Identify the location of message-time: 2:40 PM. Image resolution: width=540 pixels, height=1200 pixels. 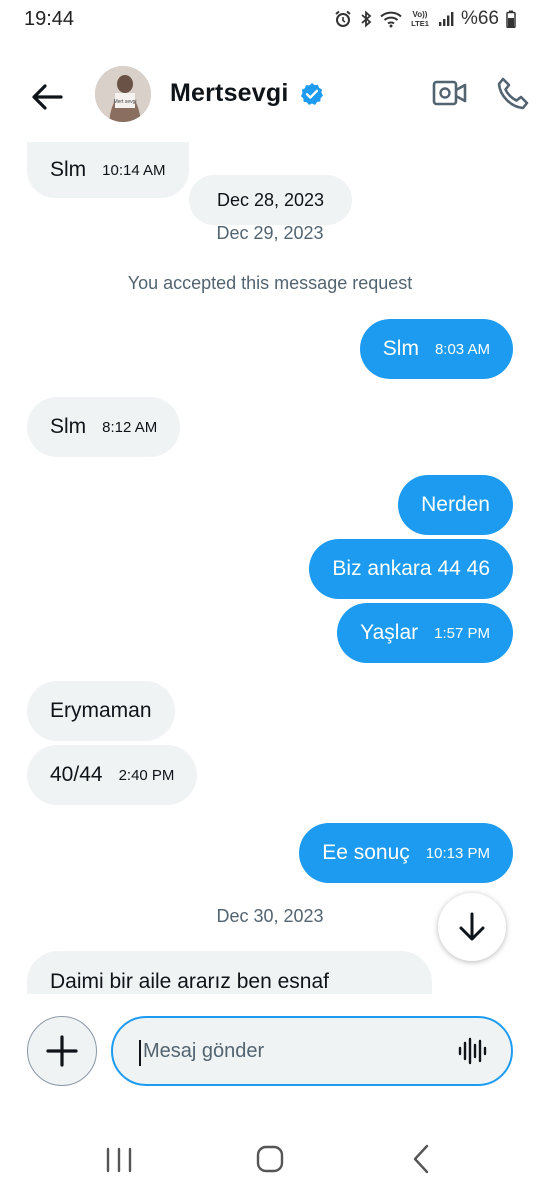
(146, 775).